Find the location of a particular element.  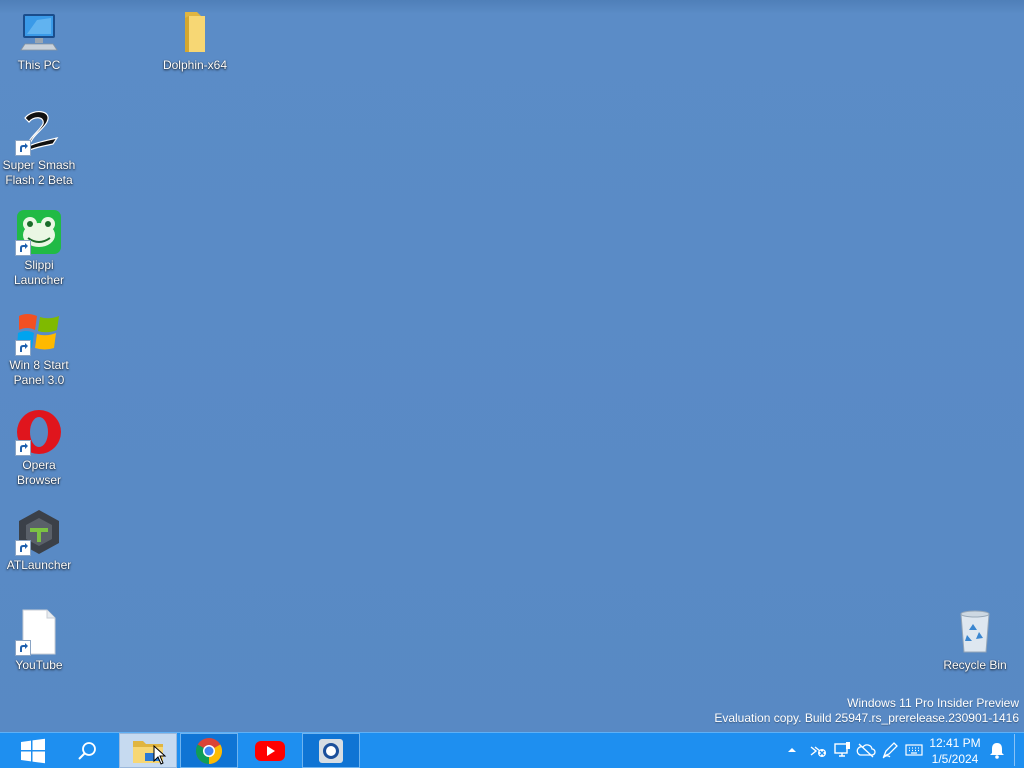

cloud-off-icon is located at coordinates (866, 750).